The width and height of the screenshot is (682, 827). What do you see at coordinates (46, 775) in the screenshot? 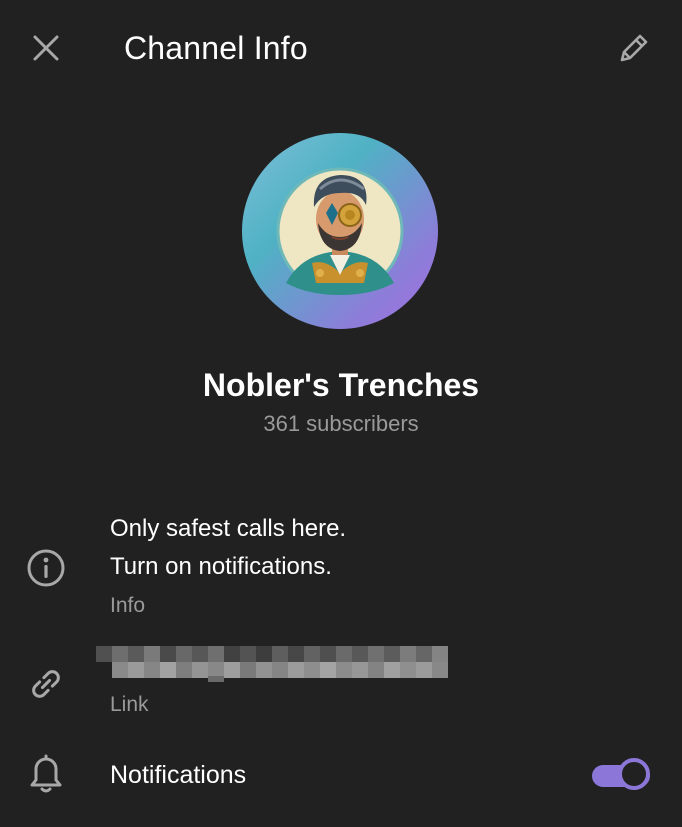
I see `bell-icon` at bounding box center [46, 775].